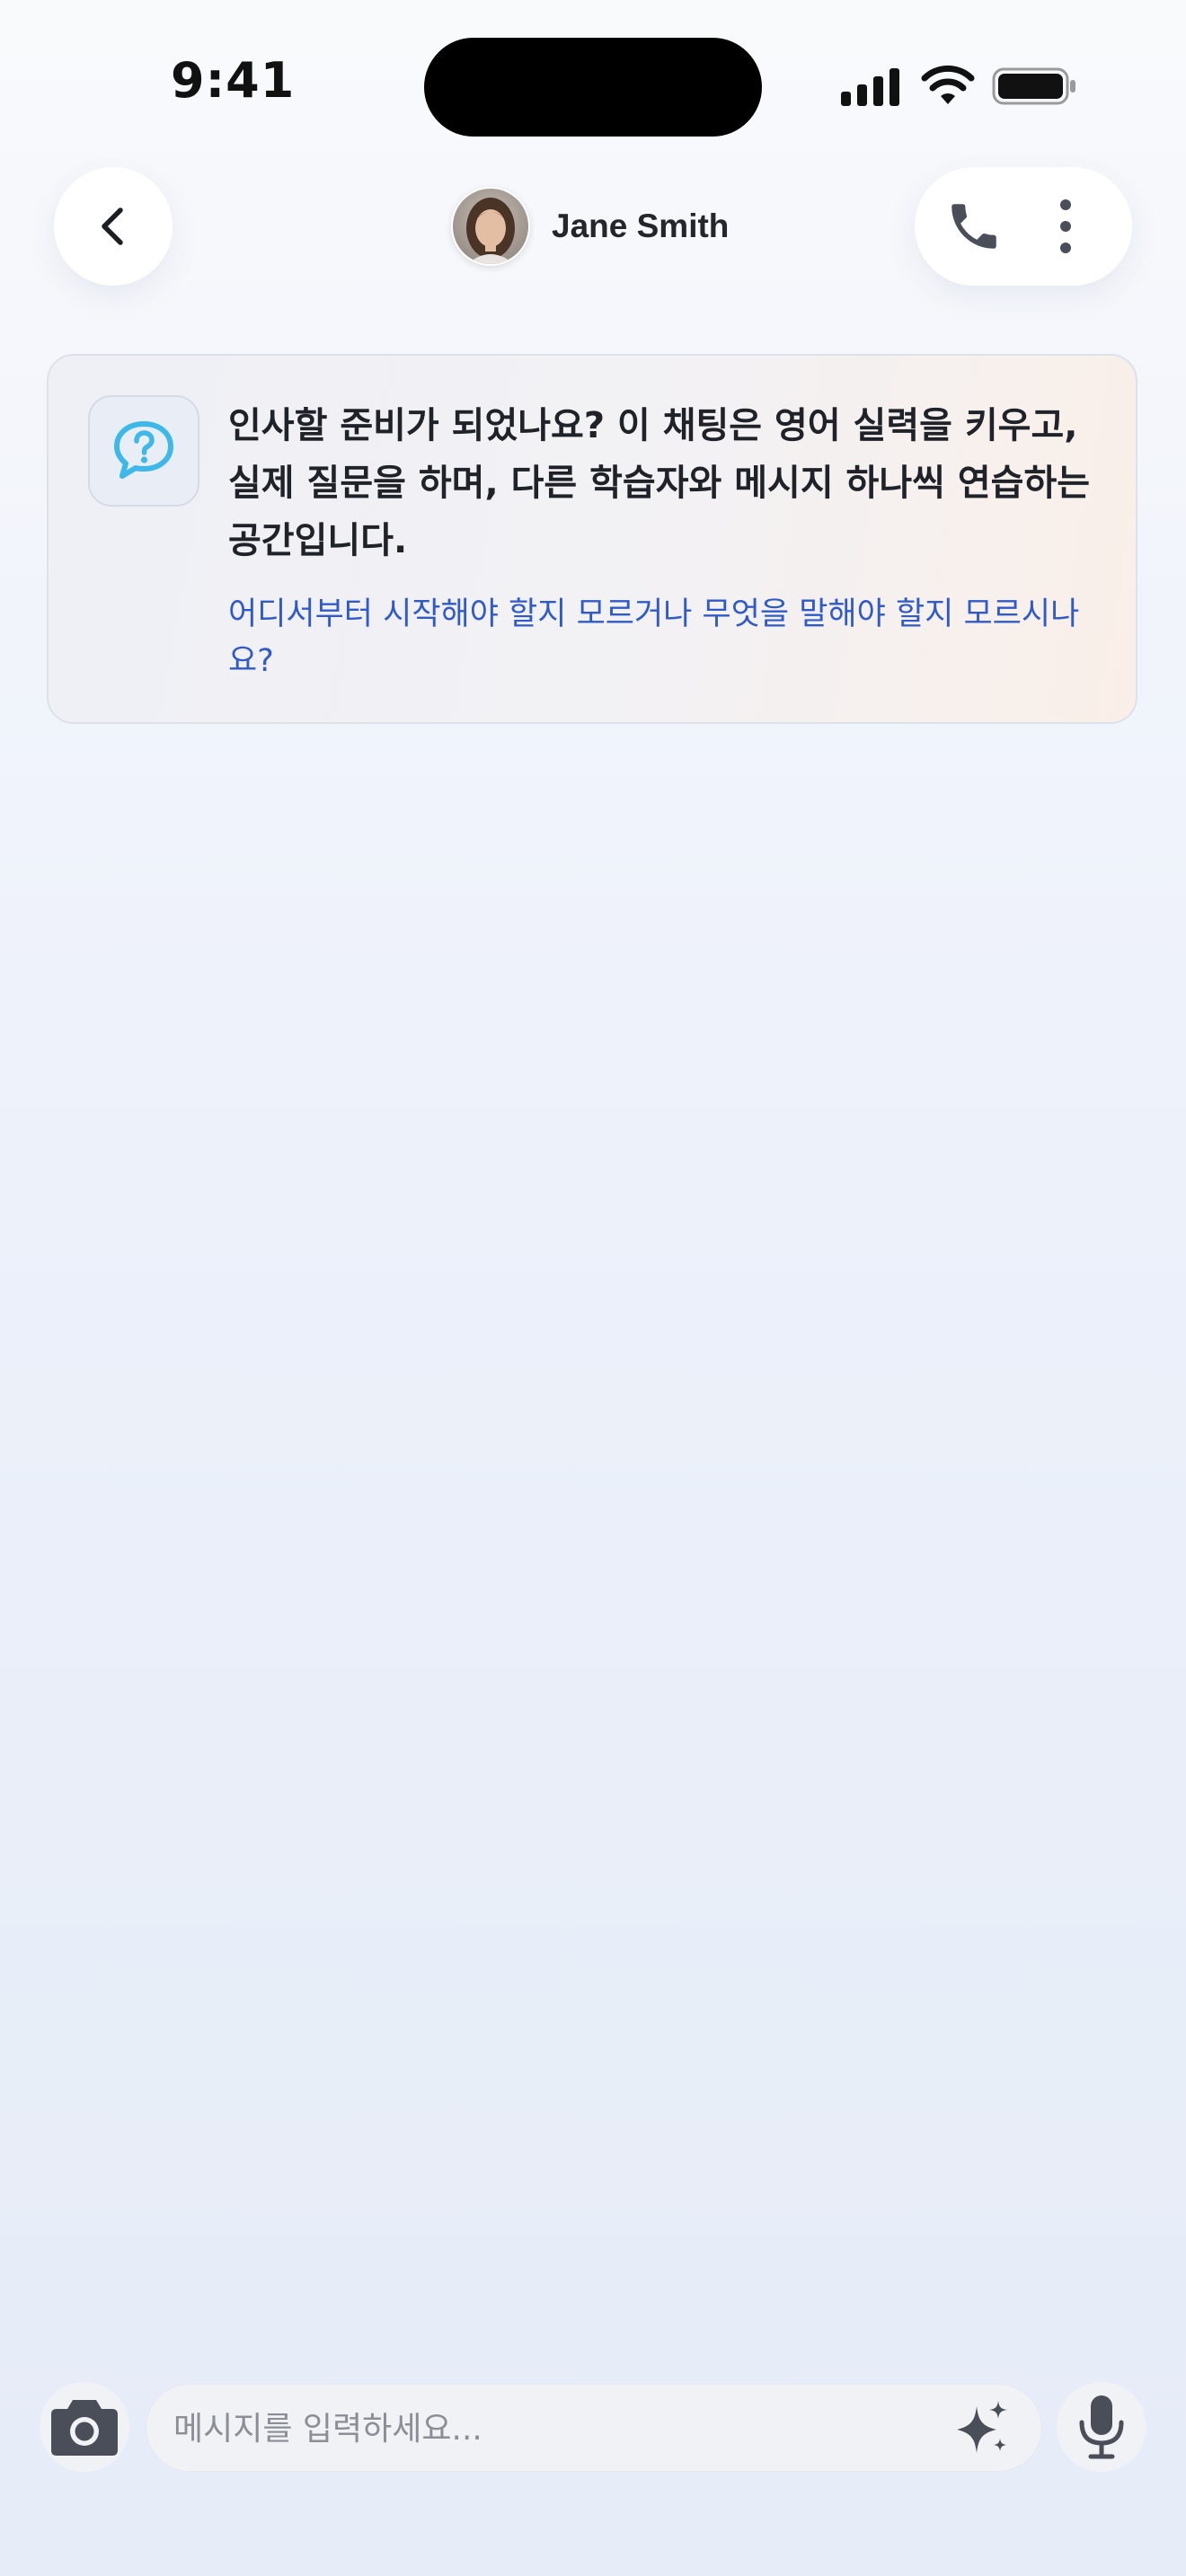 The height and width of the screenshot is (2576, 1186). I want to click on sparkle-icon, so click(982, 2427).